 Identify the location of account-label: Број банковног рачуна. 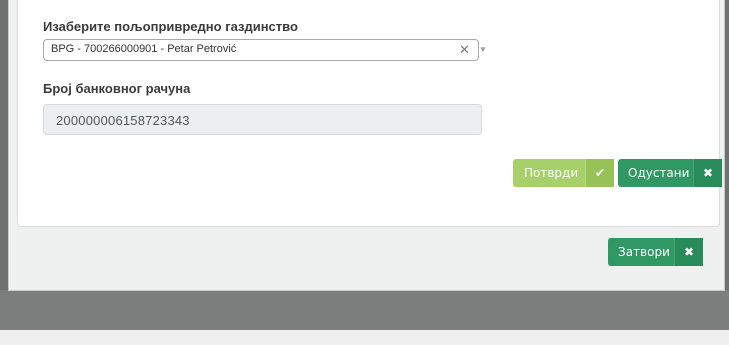
(117, 88).